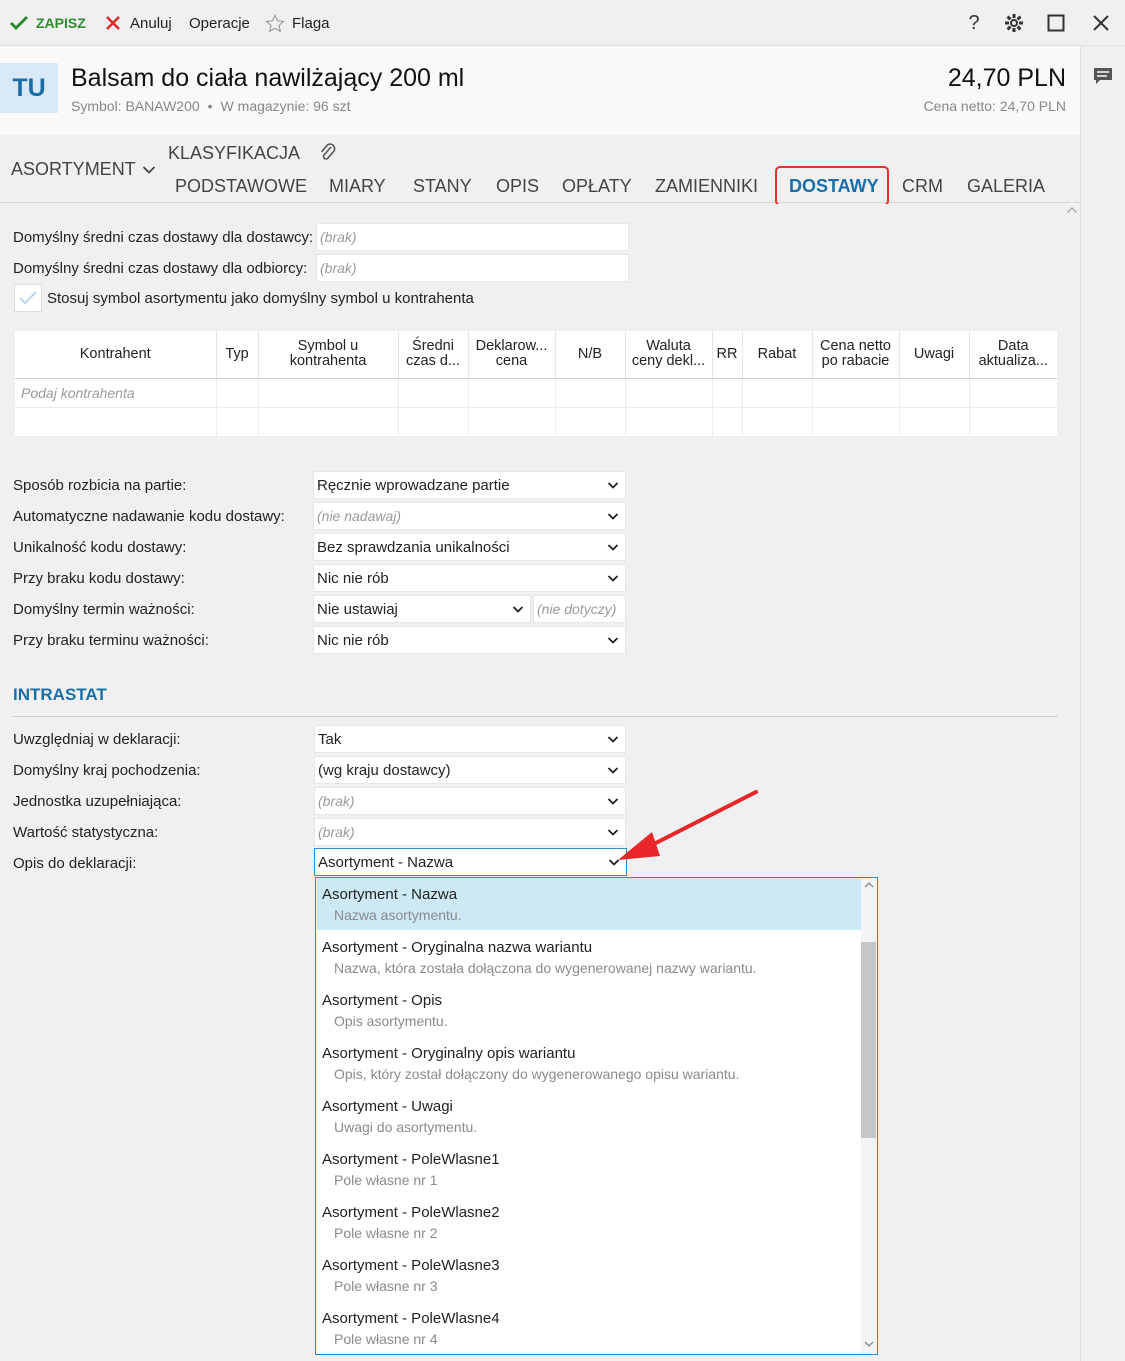 This screenshot has width=1125, height=1361. What do you see at coordinates (469, 516) in the screenshot?
I see `autocode-select: (nie nadawaj)` at bounding box center [469, 516].